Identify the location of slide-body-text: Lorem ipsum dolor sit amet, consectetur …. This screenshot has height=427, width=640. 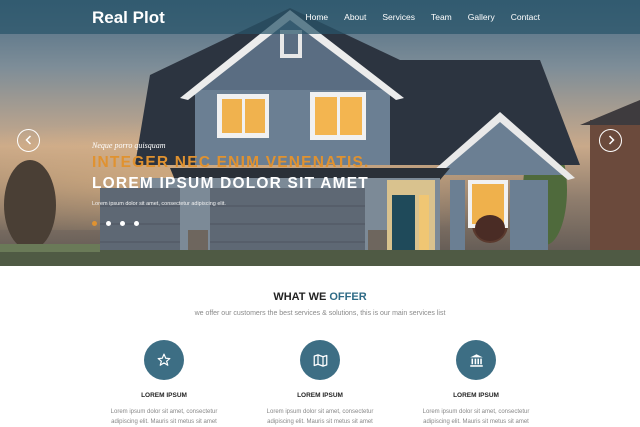
(159, 204).